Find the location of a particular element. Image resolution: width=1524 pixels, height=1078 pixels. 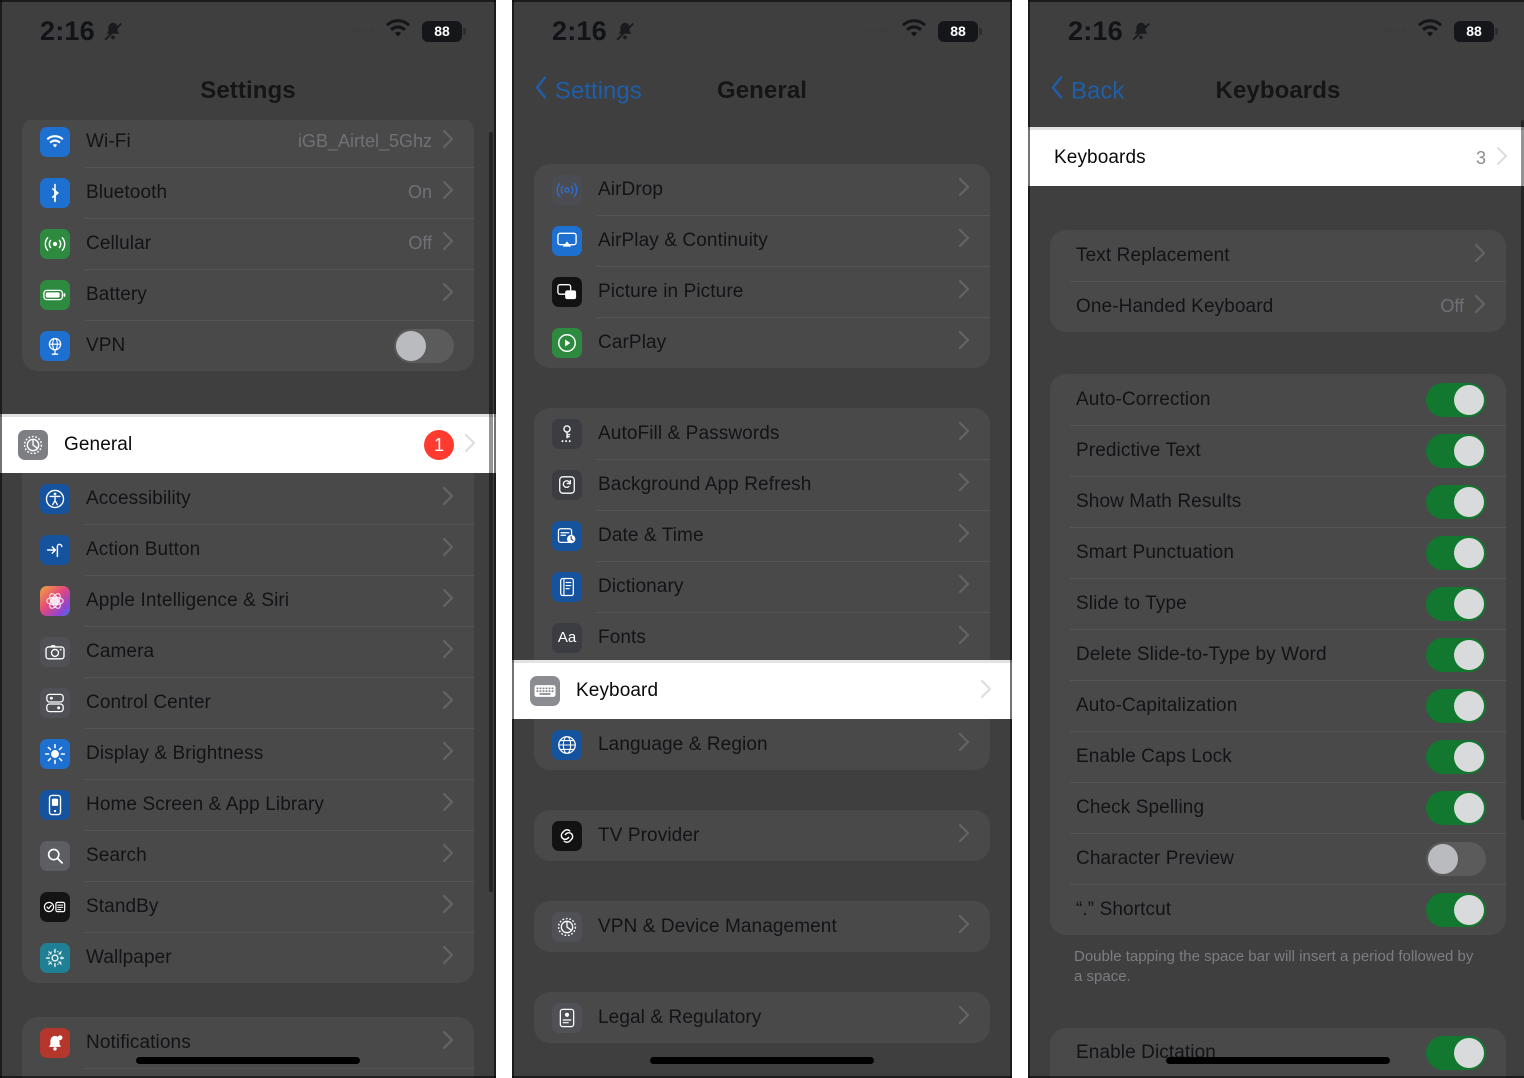

period-shortcut-toggle is located at coordinates (1456, 909).